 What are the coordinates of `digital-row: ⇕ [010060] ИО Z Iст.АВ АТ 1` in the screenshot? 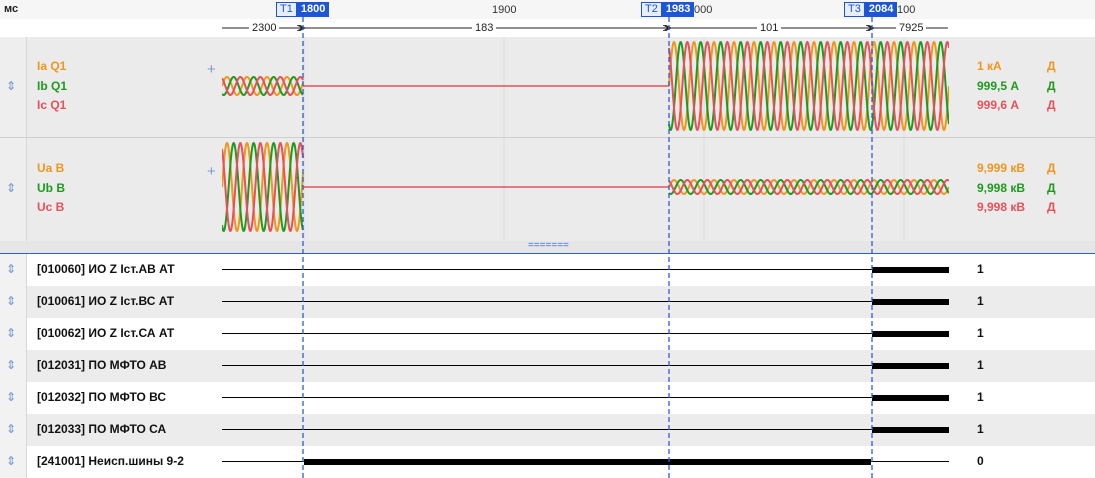 It's located at (547, 270).